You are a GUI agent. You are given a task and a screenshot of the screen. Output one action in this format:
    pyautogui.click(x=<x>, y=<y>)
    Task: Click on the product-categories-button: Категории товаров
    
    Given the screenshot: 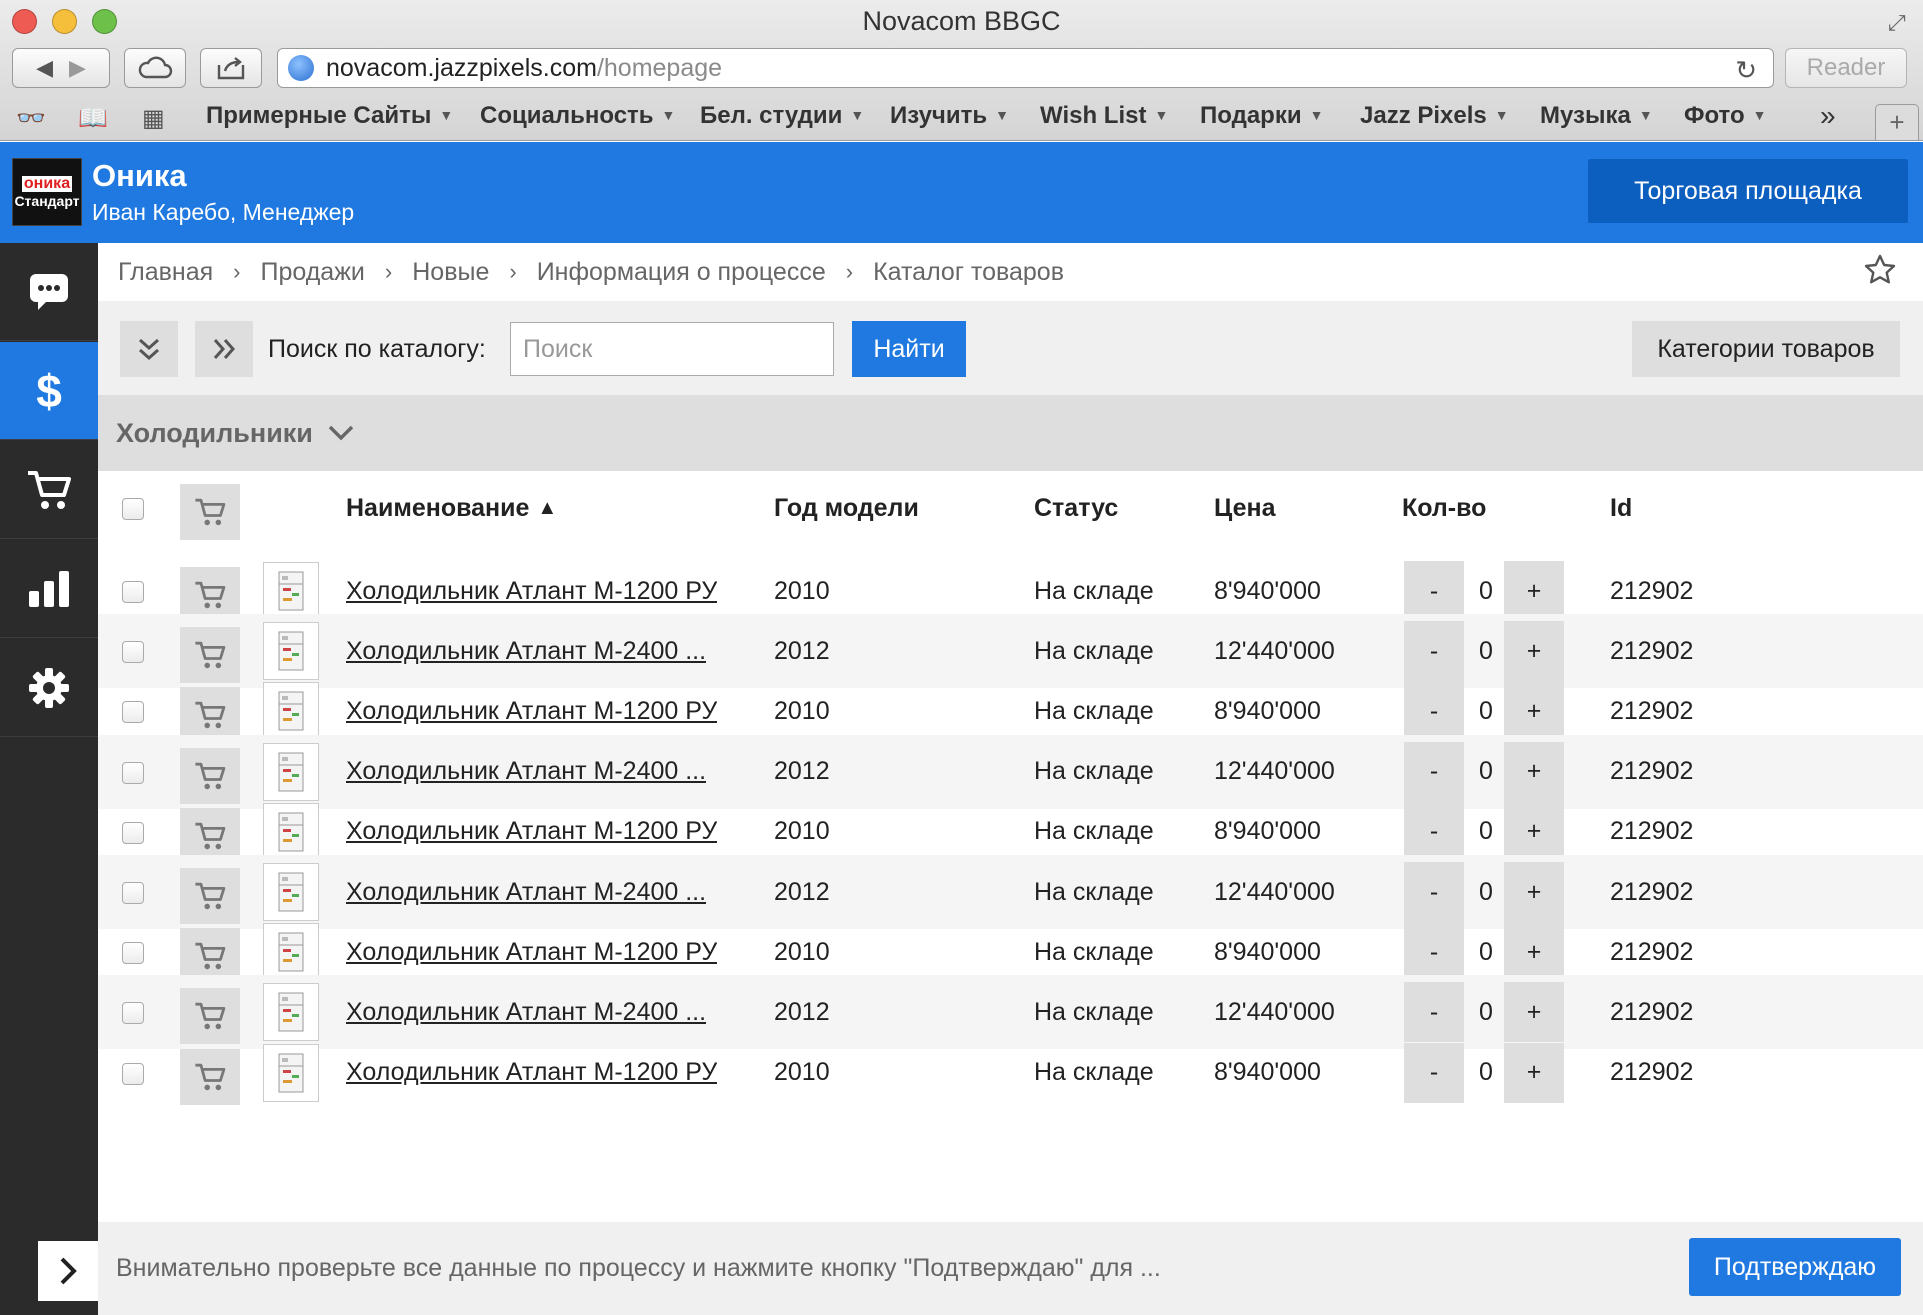 What is the action you would take?
    pyautogui.click(x=1766, y=349)
    